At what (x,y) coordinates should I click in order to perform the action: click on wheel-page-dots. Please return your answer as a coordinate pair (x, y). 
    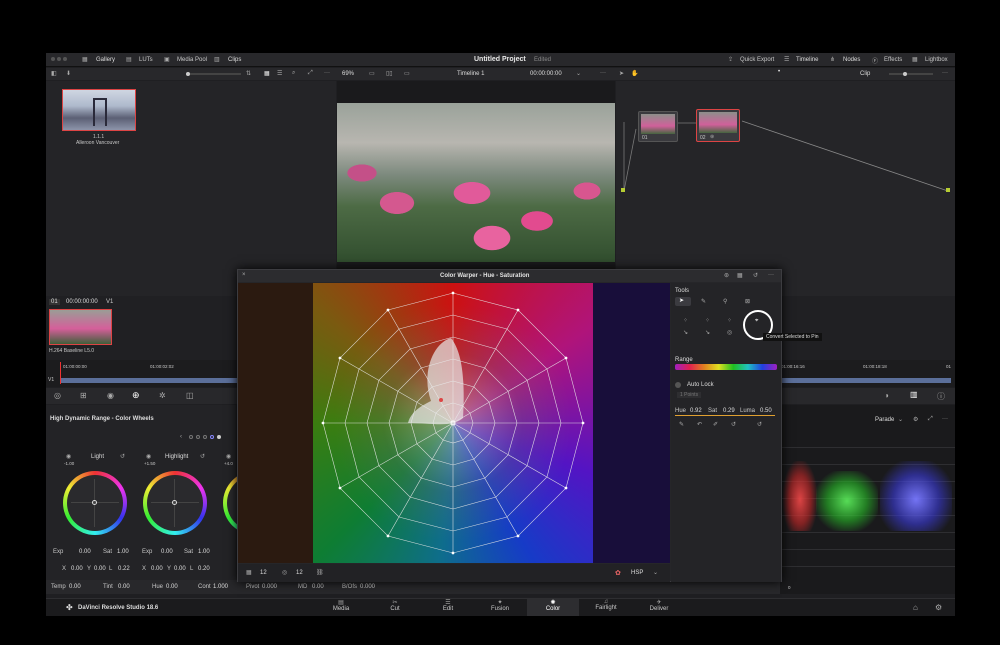
    Looking at the image, I should click on (209, 437).